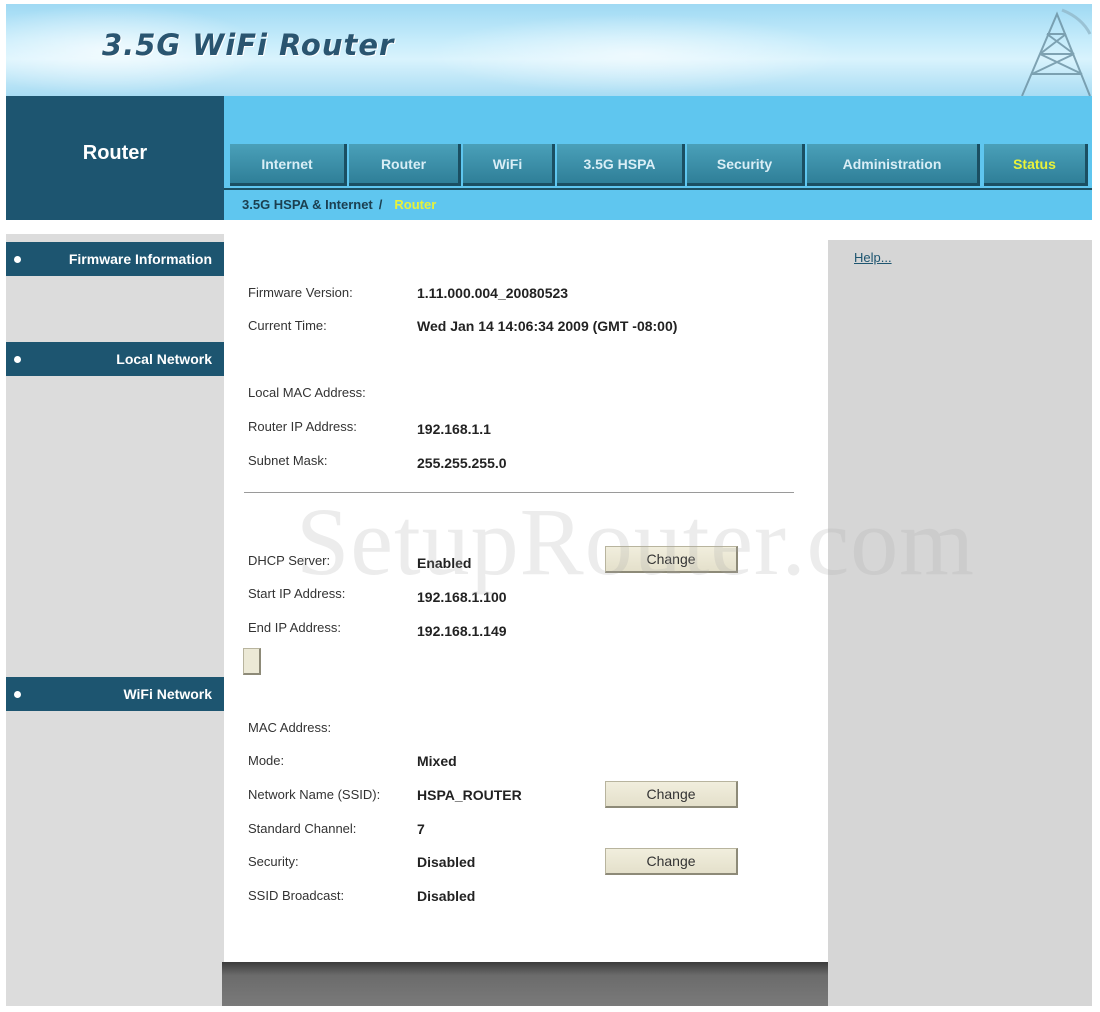 The image size is (1100, 1012). What do you see at coordinates (307, 392) in the screenshot?
I see `local-mac-label: Local MAC Address:` at bounding box center [307, 392].